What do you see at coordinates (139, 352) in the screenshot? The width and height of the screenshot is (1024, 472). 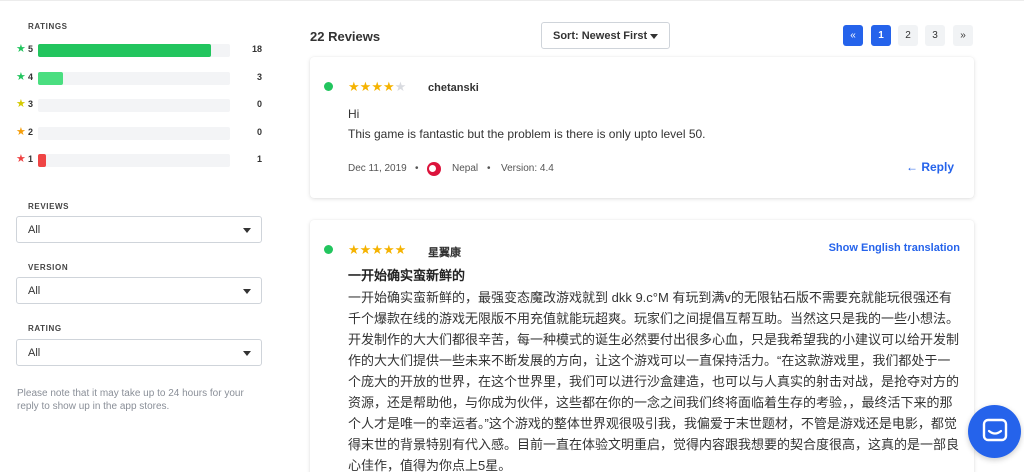 I see `rating-filter-select: All` at bounding box center [139, 352].